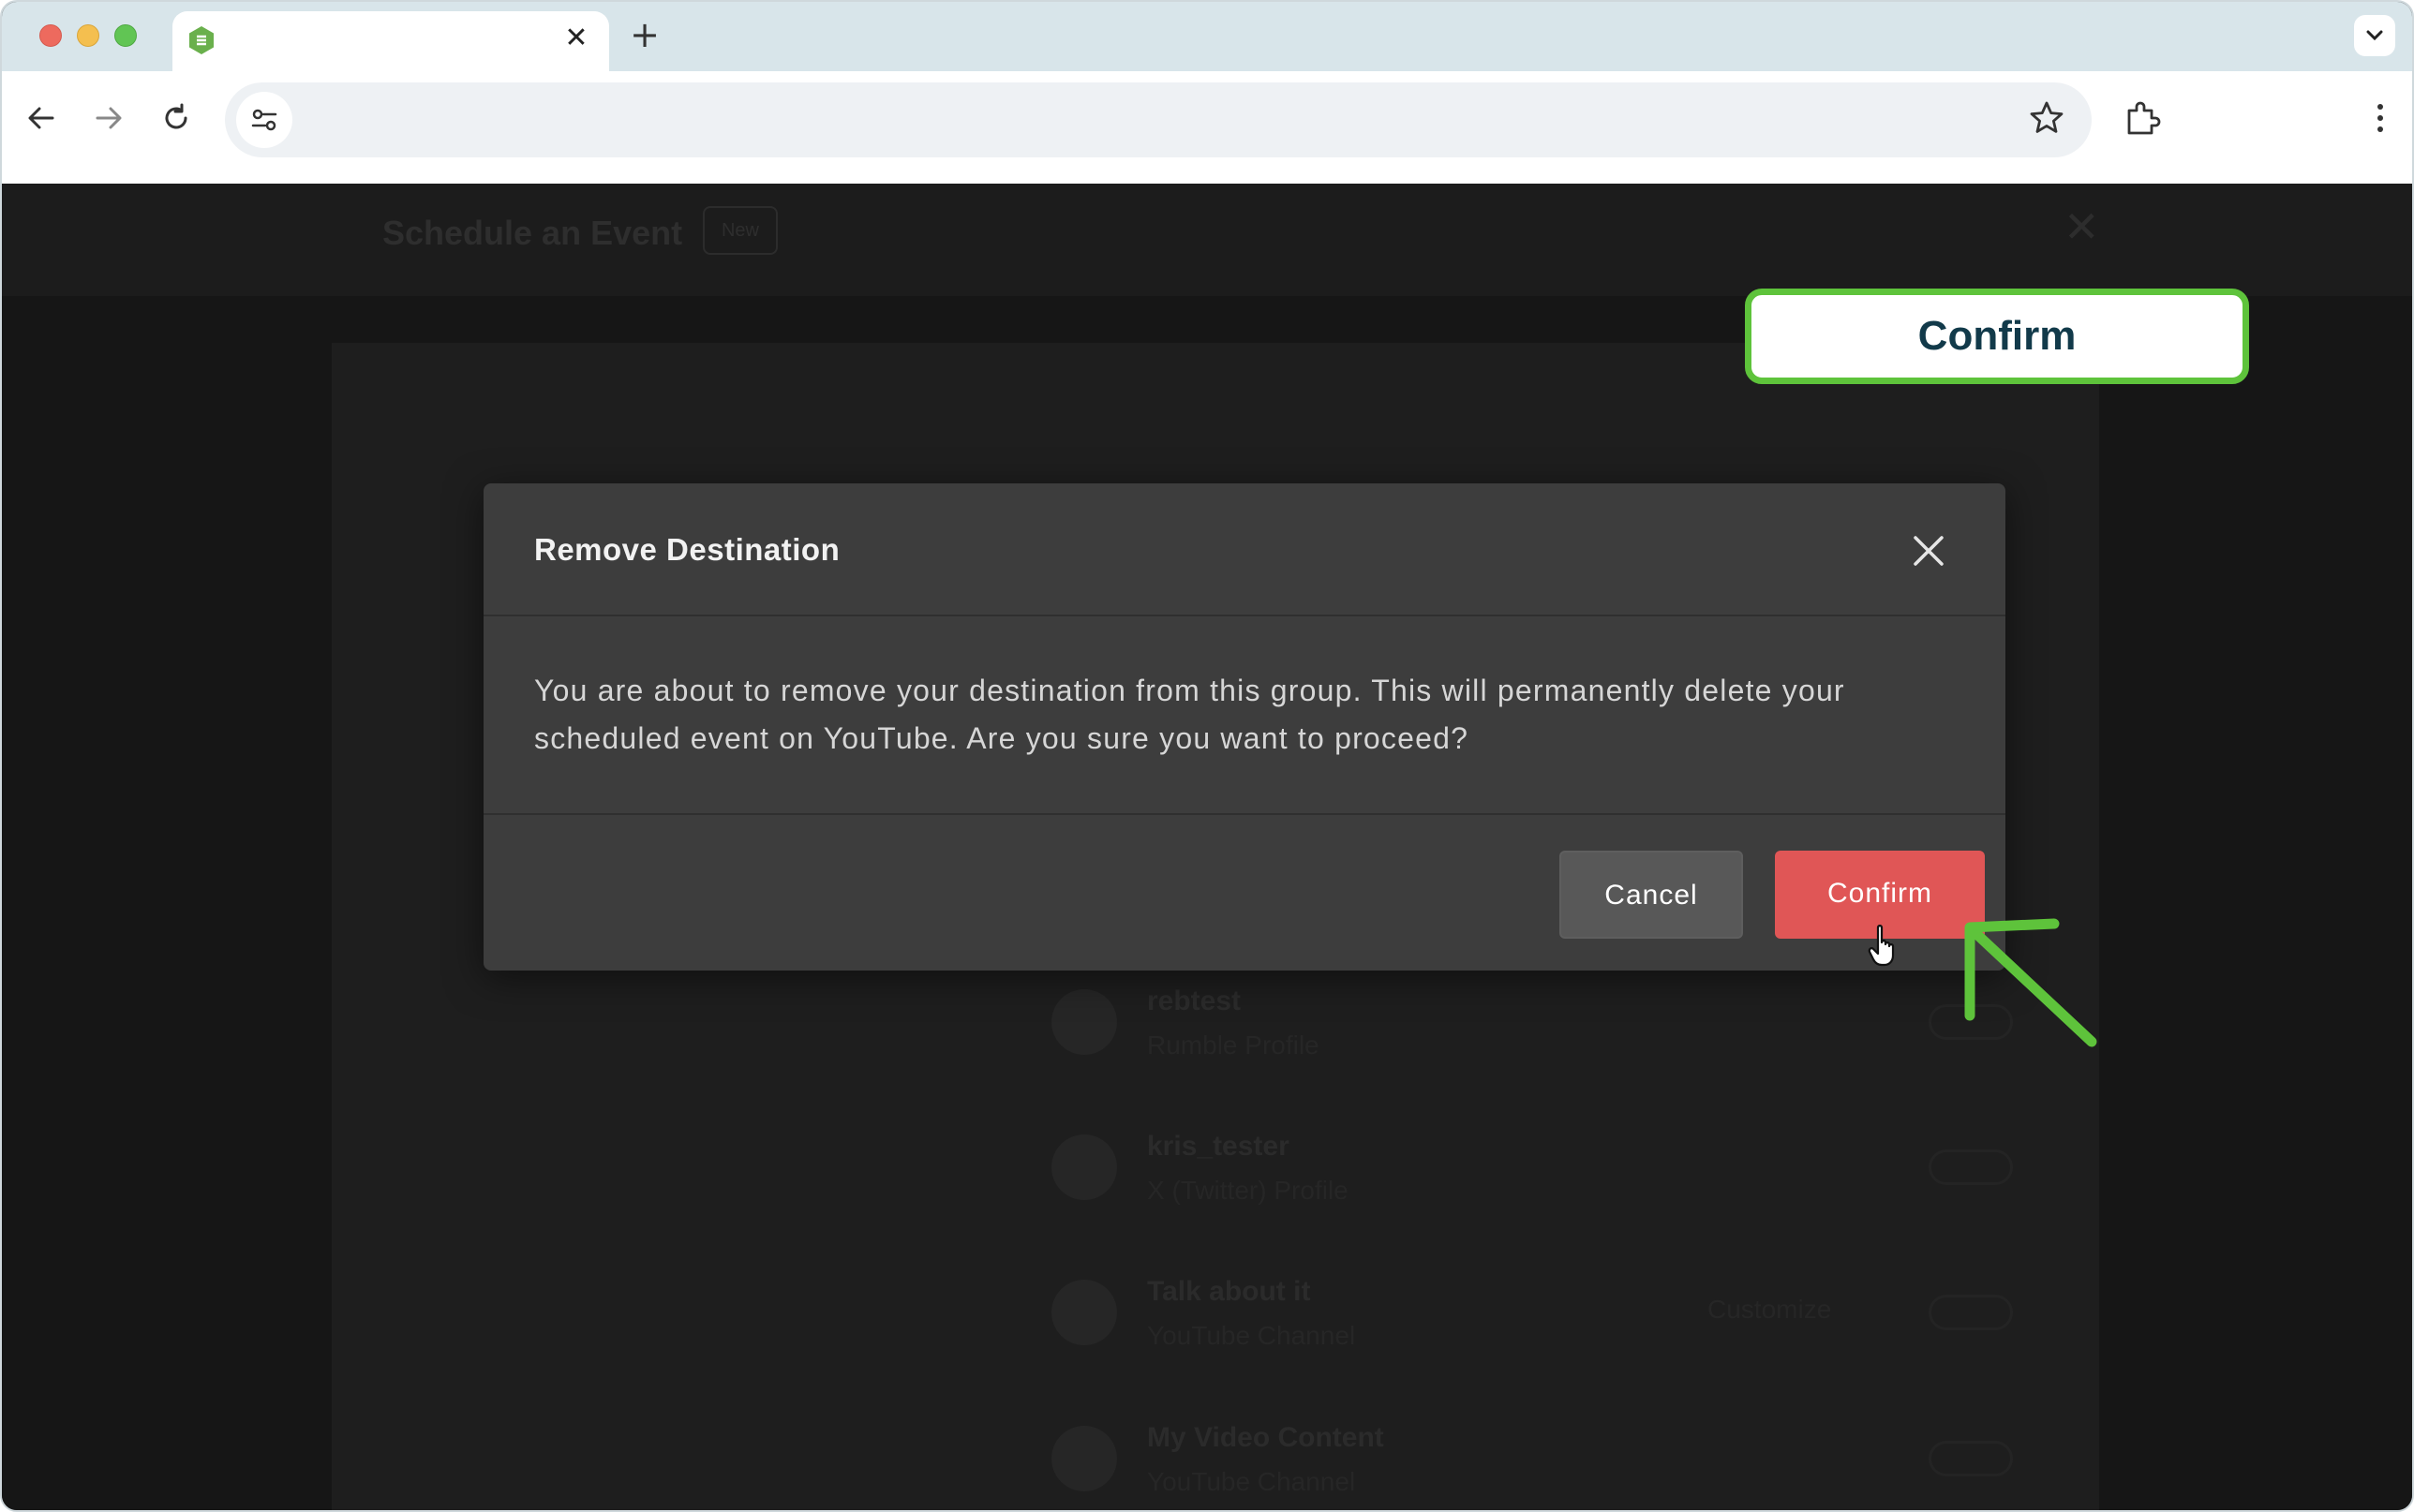 The image size is (2414, 1512). Describe the element at coordinates (1532, 1032) in the screenshot. I see `destination-row: rebtest Rumble Profile` at that location.